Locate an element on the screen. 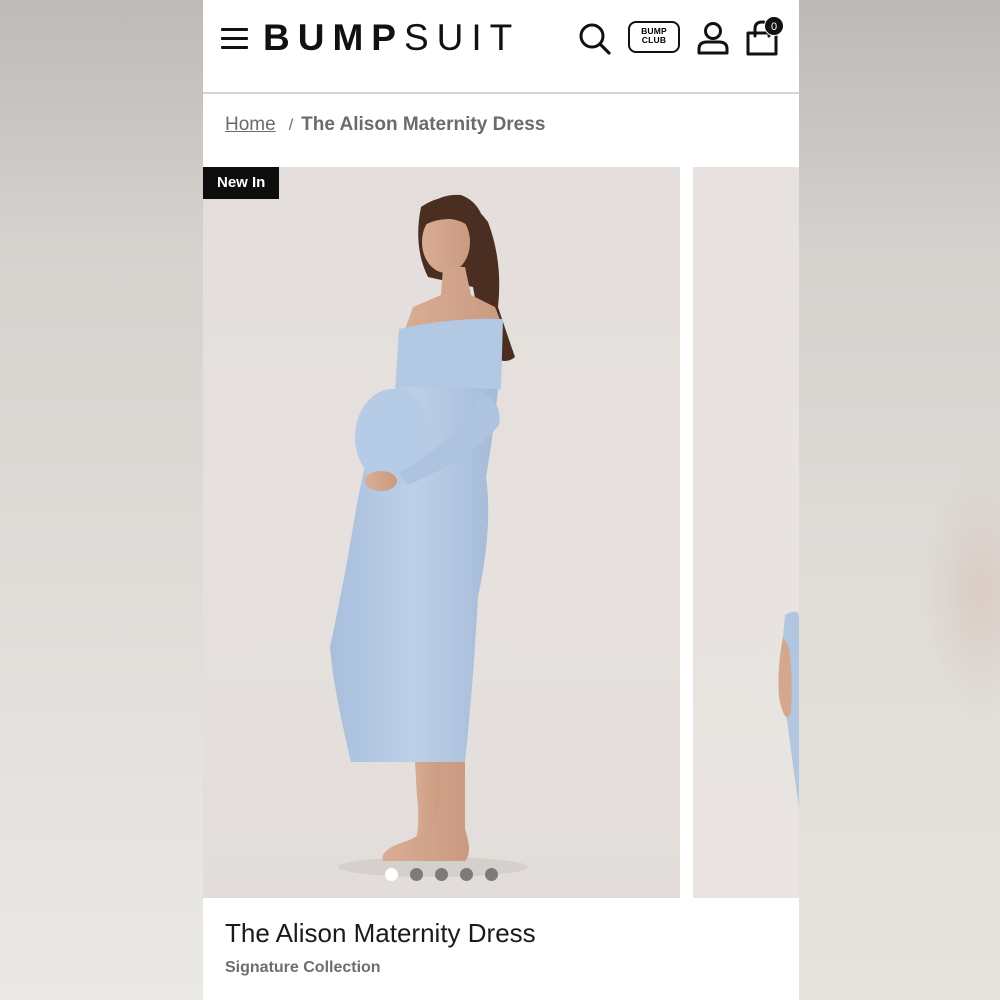 The width and height of the screenshot is (1000, 1000). image-pagination is located at coordinates (441, 877).